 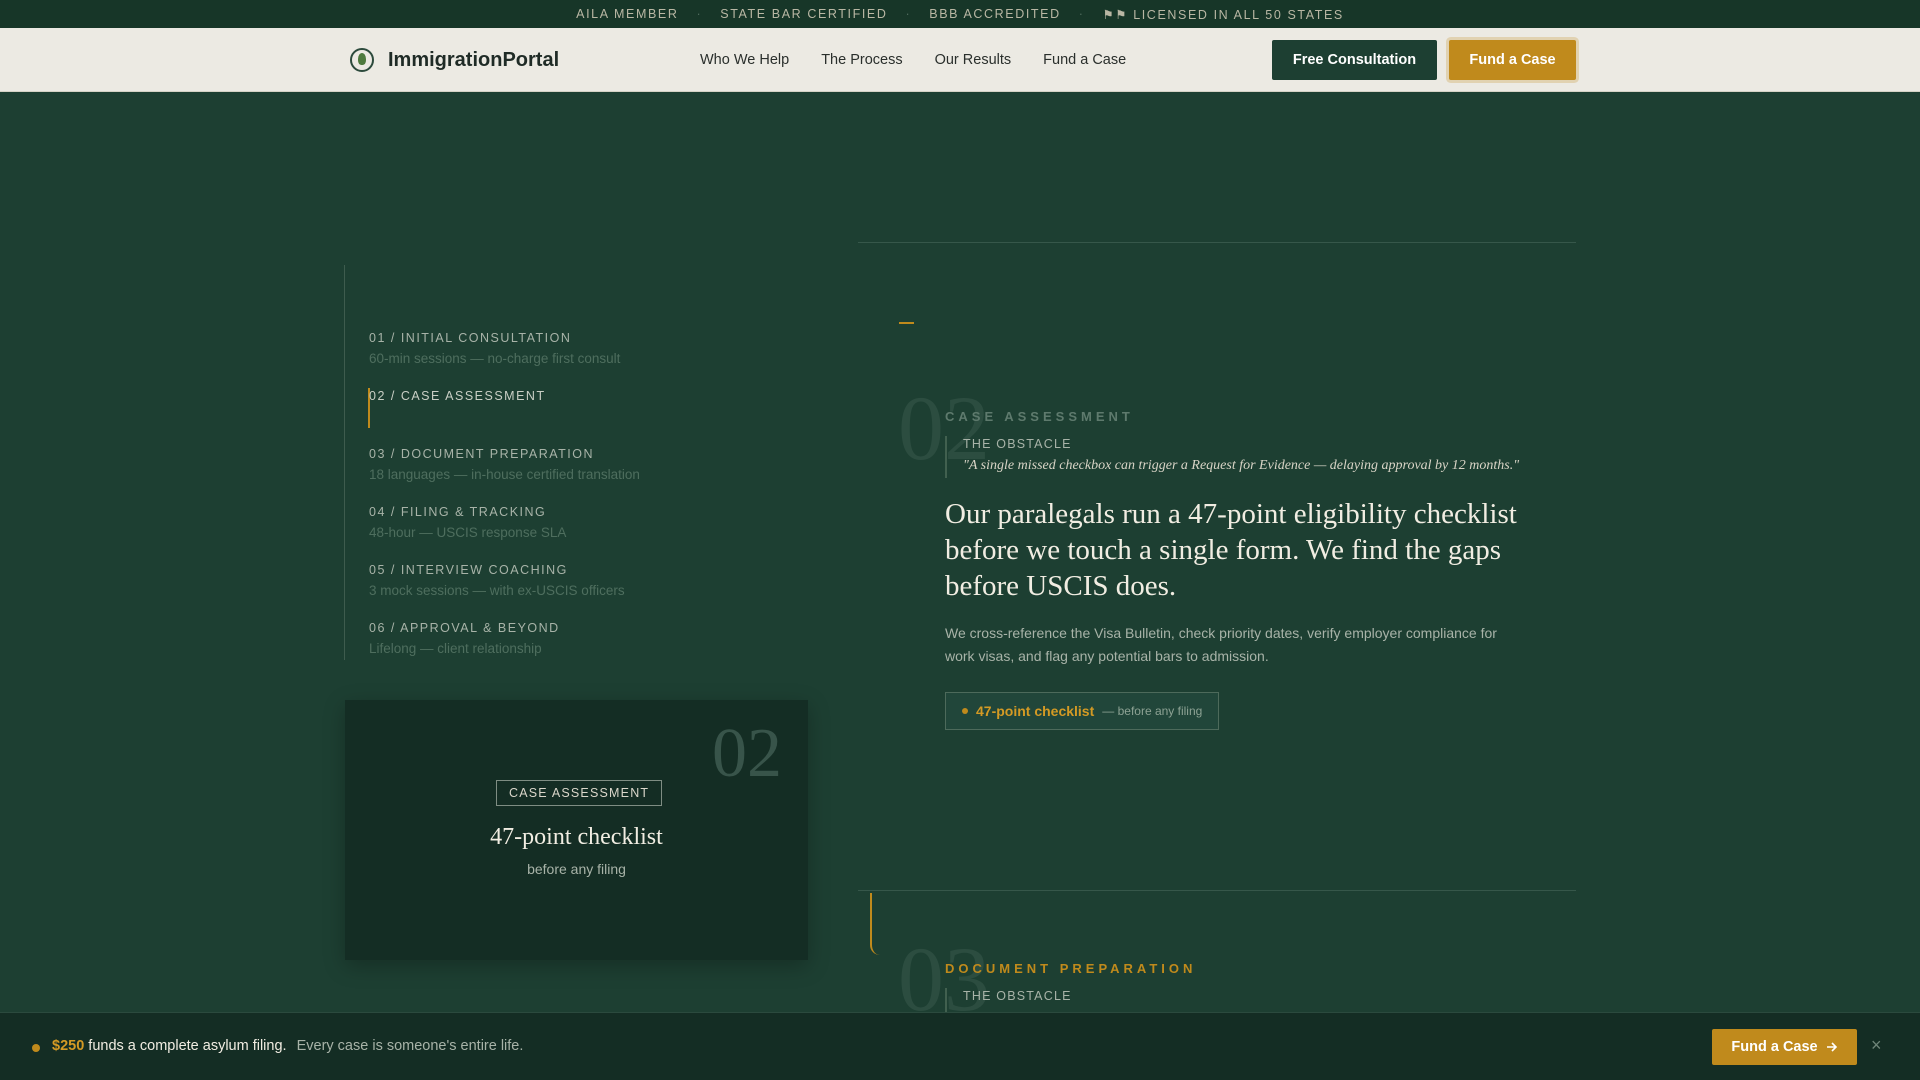 I want to click on step-title: 02 / CASE ASSESSMENT, so click(x=457, y=396).